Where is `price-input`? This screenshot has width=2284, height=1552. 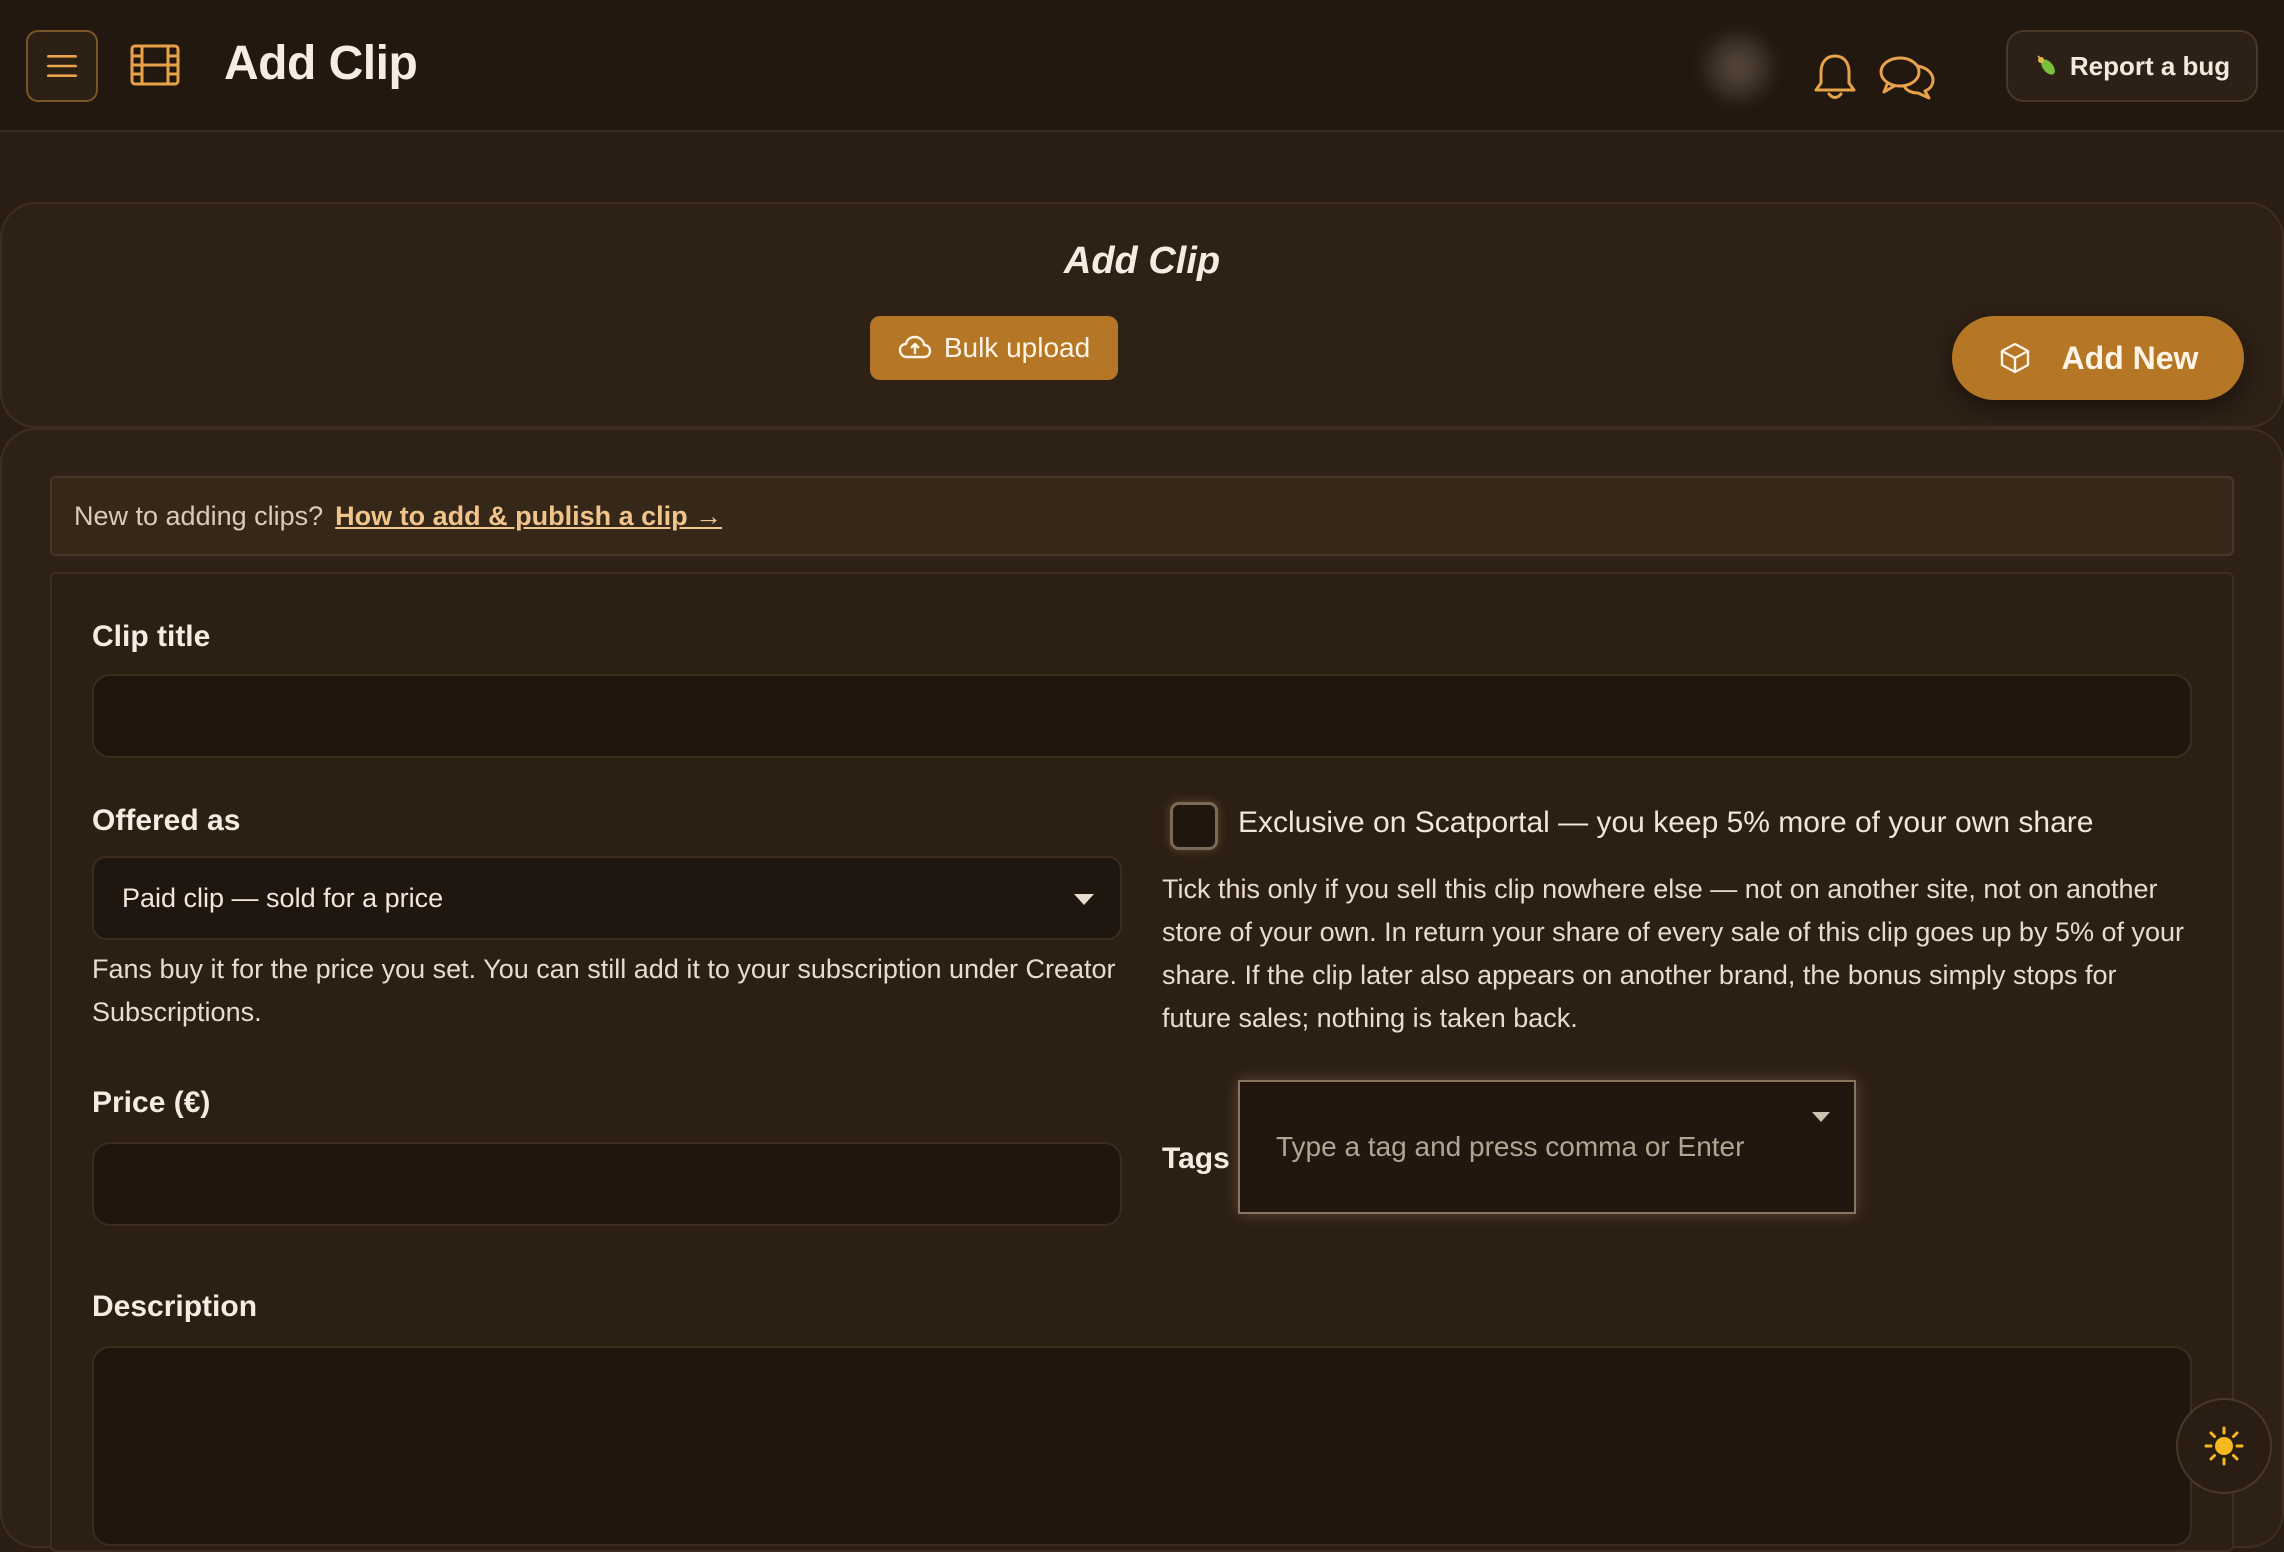 price-input is located at coordinates (607, 1184).